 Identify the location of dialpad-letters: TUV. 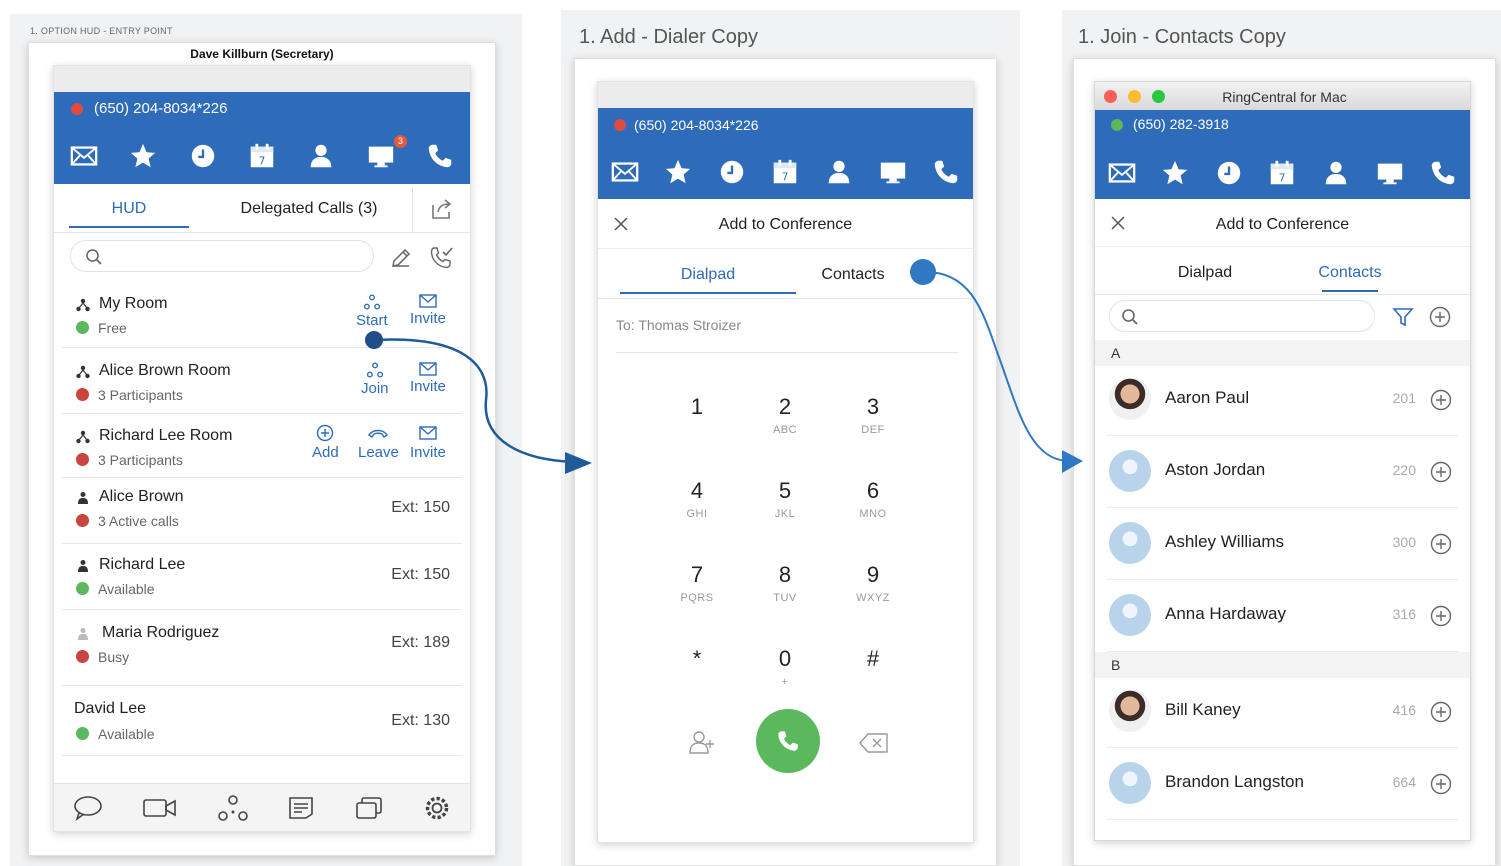
(785, 598).